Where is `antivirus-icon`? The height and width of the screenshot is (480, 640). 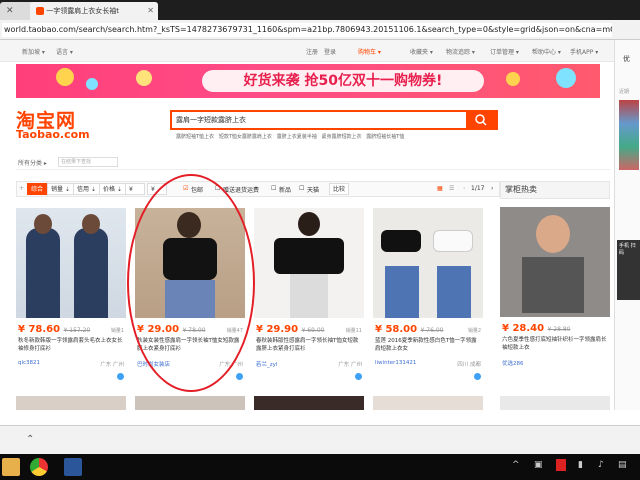
antivirus-icon is located at coordinates (561, 465).